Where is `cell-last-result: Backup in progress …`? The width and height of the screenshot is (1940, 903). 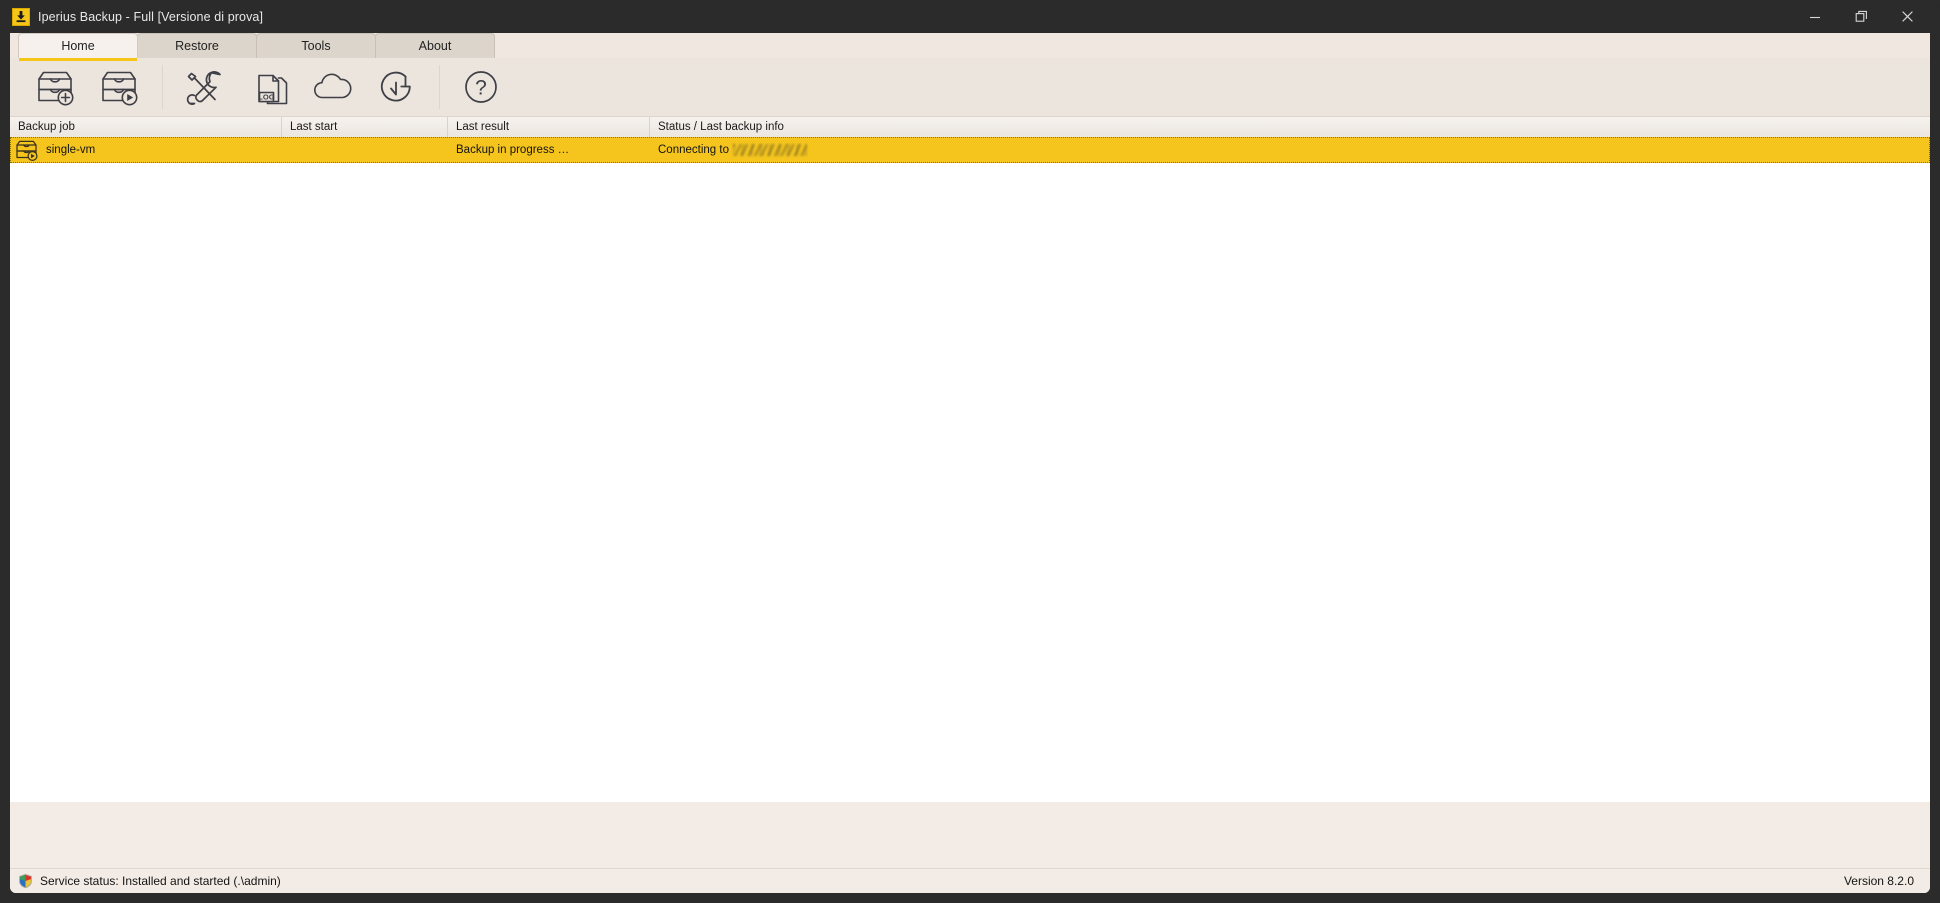
cell-last-result: Backup in progress … is located at coordinates (549, 150).